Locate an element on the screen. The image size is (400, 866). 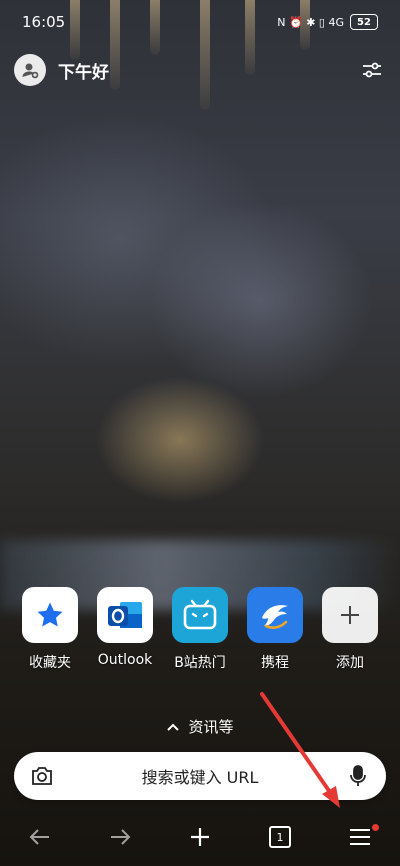
news-expand-toggle: 资讯等 is located at coordinates (200, 726).